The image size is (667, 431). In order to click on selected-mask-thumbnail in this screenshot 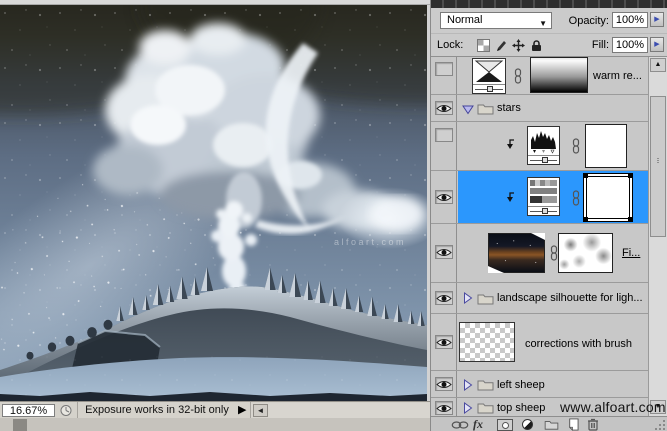, I will do `click(608, 197)`.